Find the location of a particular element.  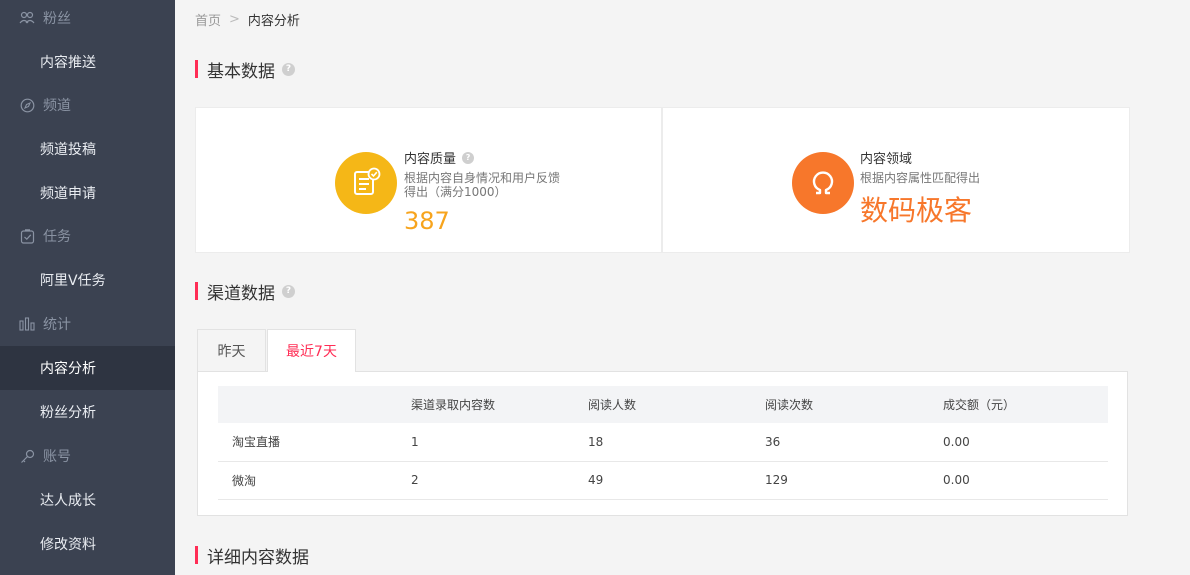

tab-label: 最近7天 is located at coordinates (311, 352).